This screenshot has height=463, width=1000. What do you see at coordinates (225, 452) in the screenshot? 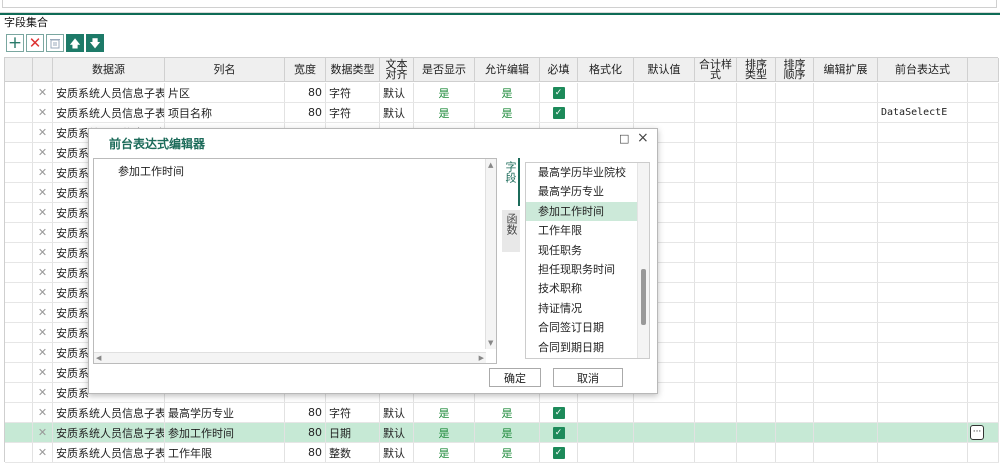
I see `cell-column-name: 工作年限` at bounding box center [225, 452].